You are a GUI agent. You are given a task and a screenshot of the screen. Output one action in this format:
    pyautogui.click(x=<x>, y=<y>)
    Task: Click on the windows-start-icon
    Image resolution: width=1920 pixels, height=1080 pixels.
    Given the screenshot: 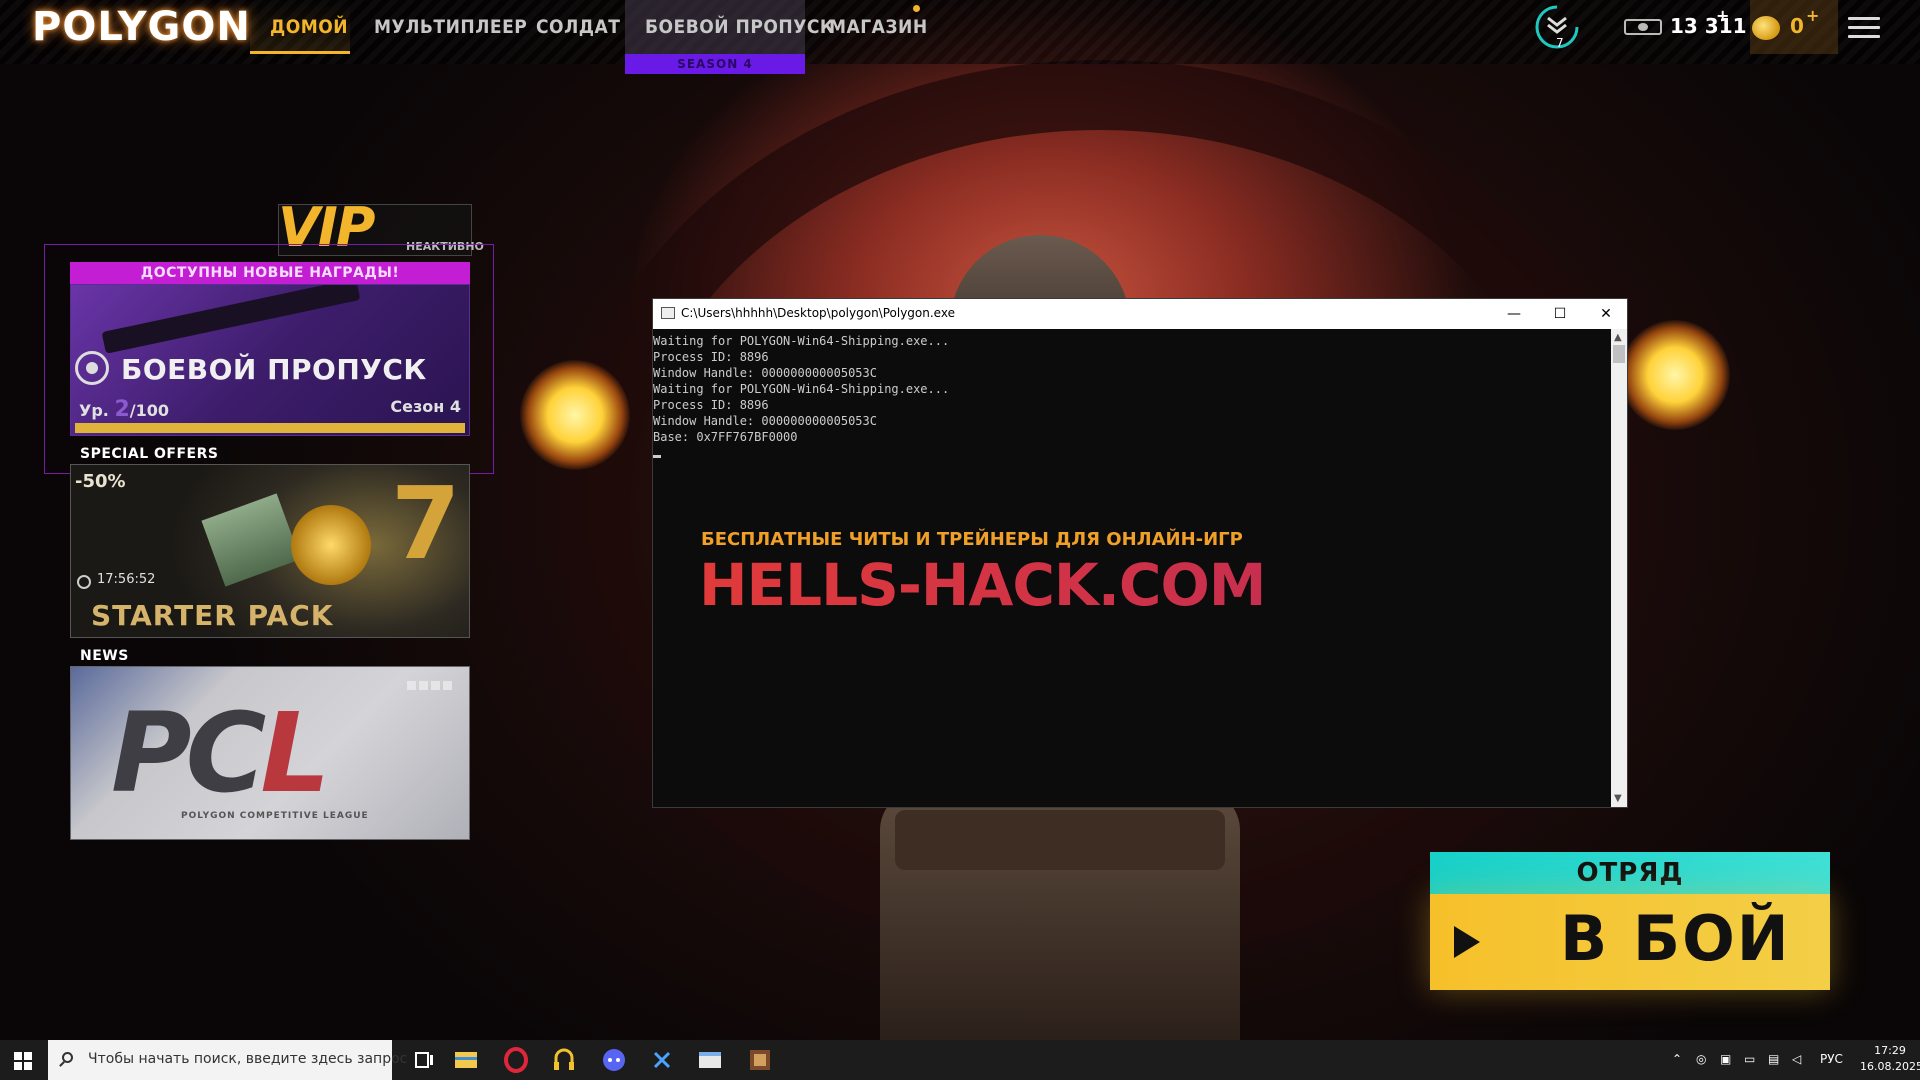 What is the action you would take?
    pyautogui.click(x=23, y=1061)
    